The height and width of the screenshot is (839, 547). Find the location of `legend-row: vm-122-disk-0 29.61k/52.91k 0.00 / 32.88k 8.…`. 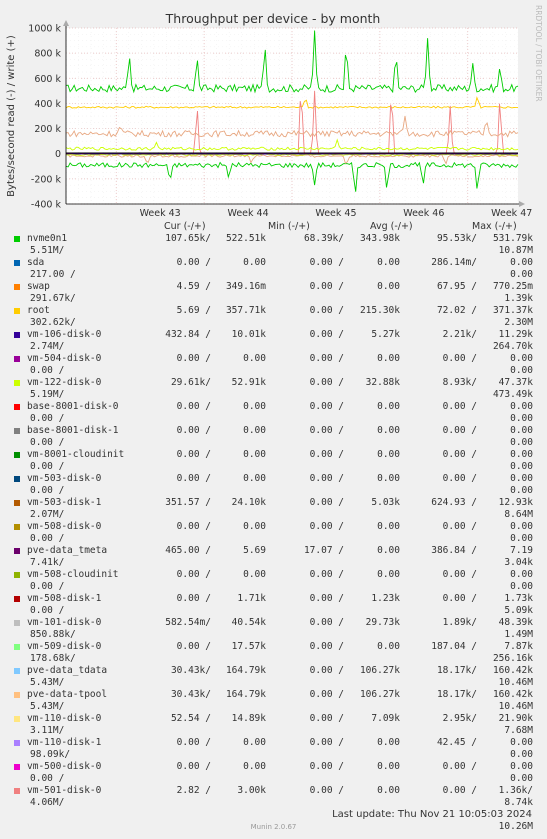

legend-row: vm-122-disk-0 29.61k/52.91k 0.00 / 32.88k 8.… is located at coordinates (273, 389).